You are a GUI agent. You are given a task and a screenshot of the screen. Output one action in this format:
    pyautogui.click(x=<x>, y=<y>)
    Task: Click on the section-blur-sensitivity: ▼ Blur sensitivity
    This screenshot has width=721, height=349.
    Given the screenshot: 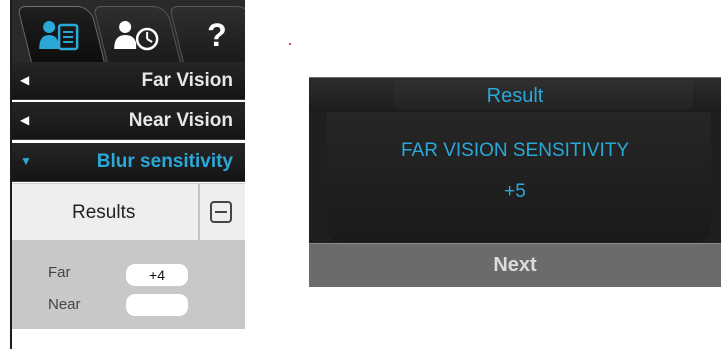 What is the action you would take?
    pyautogui.click(x=128, y=162)
    